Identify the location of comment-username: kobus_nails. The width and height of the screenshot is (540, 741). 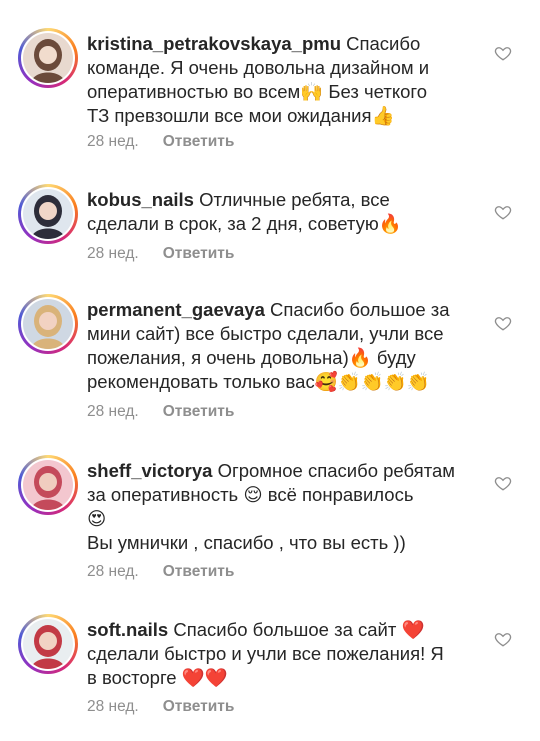
(140, 199).